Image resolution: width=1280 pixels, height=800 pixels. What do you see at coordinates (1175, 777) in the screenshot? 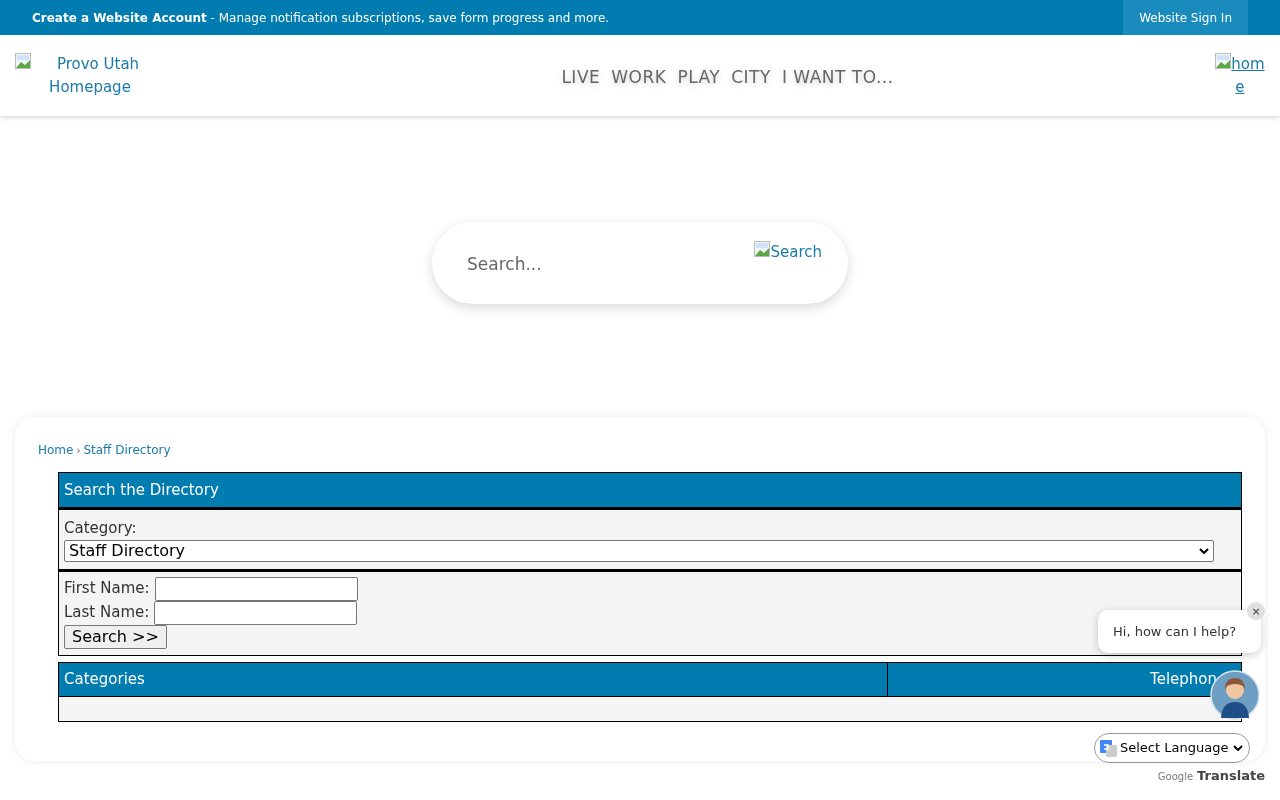
I see `google-logo: Google` at bounding box center [1175, 777].